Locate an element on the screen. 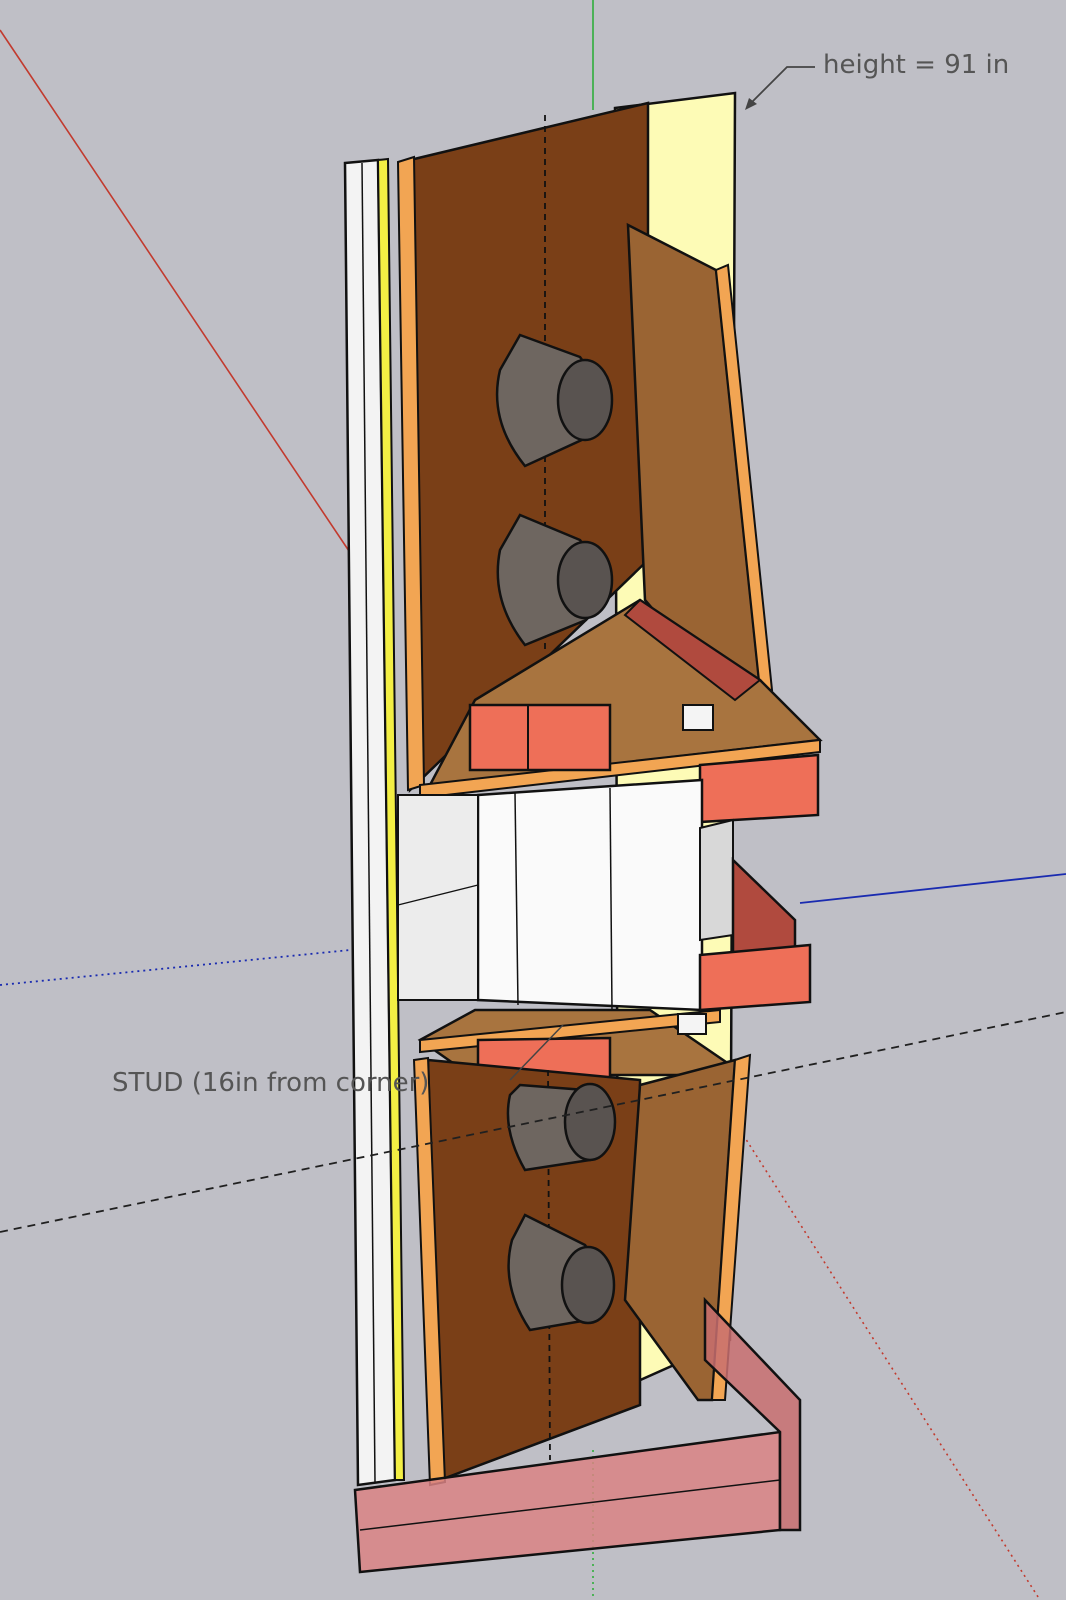 This screenshot has height=1600, width=1066. lower-dowel is located at coordinates (692, 1024).